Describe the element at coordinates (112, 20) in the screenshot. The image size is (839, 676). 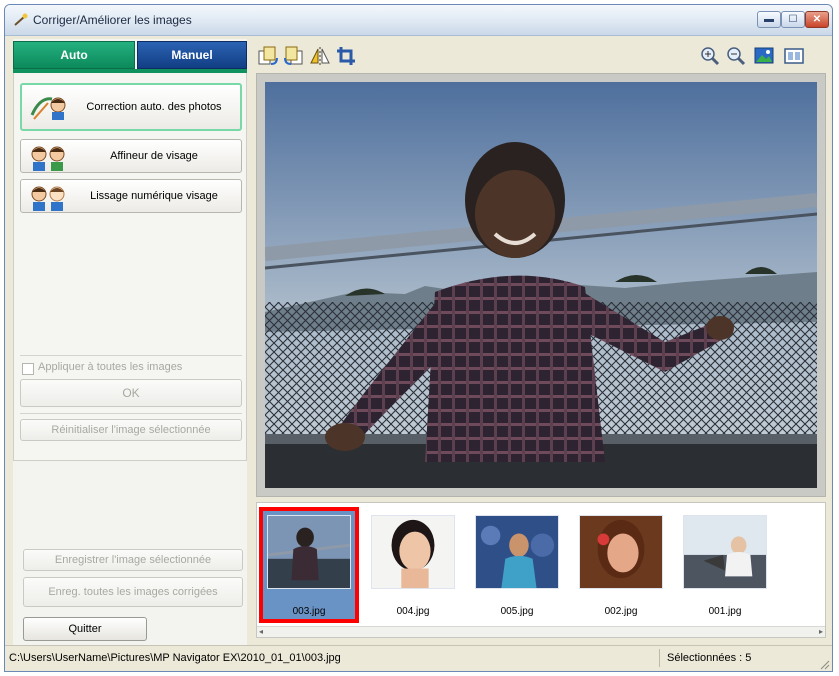
I see `window-title: Corriger/Améliorer les images` at that location.